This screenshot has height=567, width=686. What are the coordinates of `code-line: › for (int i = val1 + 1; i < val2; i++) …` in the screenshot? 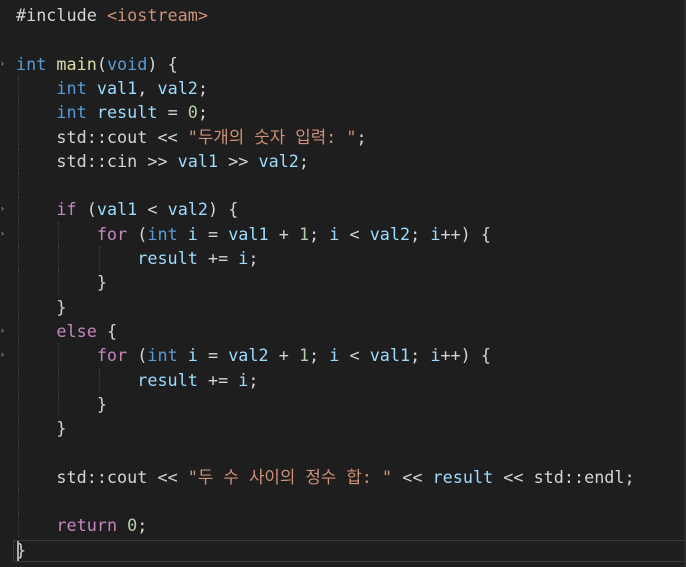 It's located at (343, 233).